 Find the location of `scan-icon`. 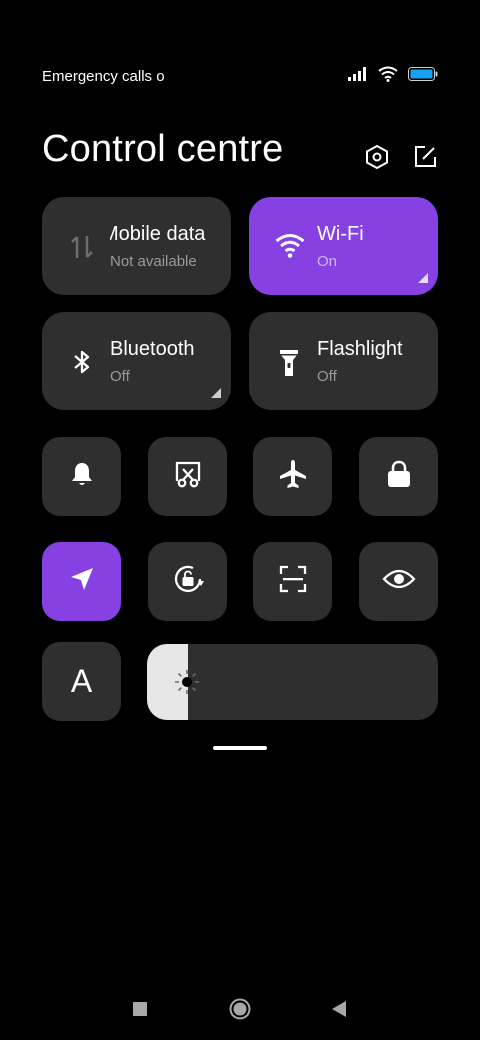

scan-icon is located at coordinates (293, 581).